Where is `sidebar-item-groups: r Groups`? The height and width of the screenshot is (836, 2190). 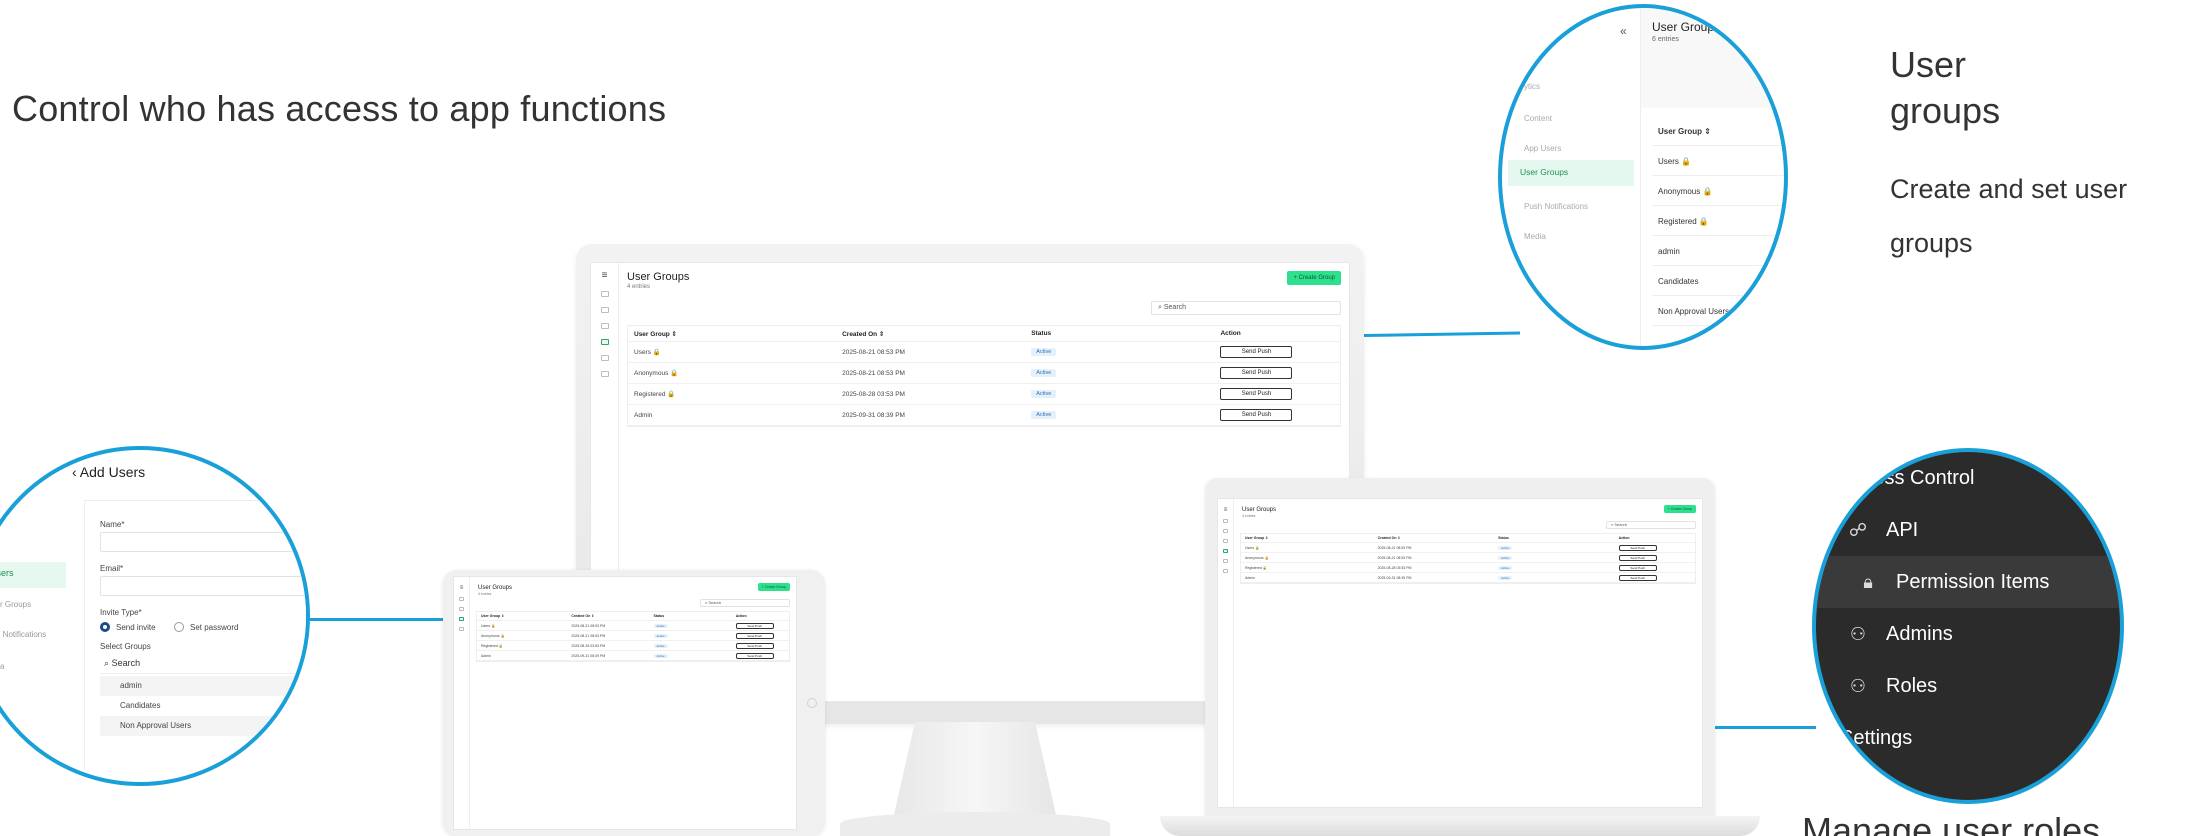
sidebar-item-groups: r Groups is located at coordinates (15, 604).